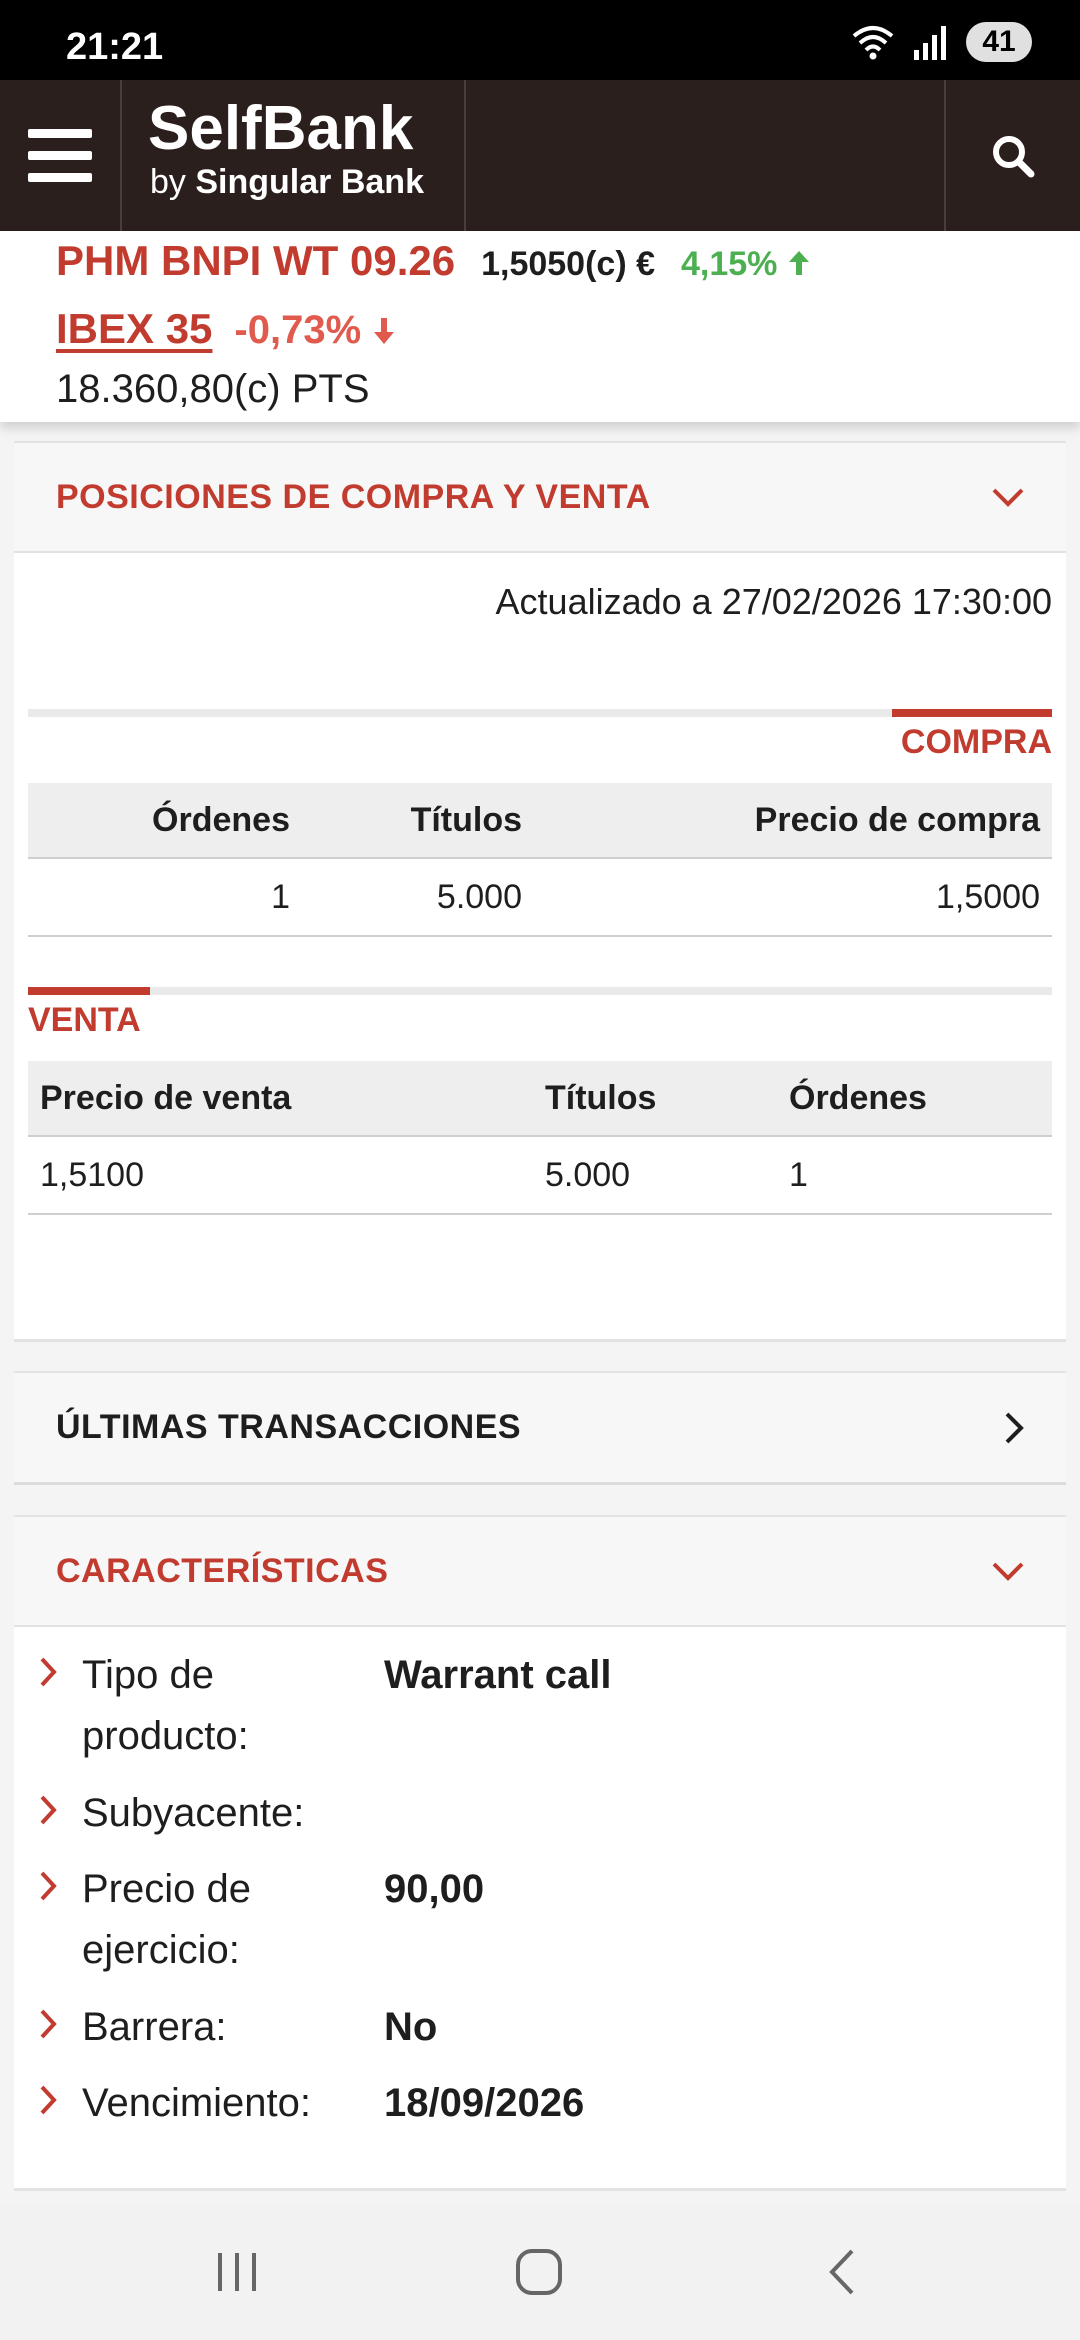  I want to click on sell-orders-cell: 1, so click(798, 1174).